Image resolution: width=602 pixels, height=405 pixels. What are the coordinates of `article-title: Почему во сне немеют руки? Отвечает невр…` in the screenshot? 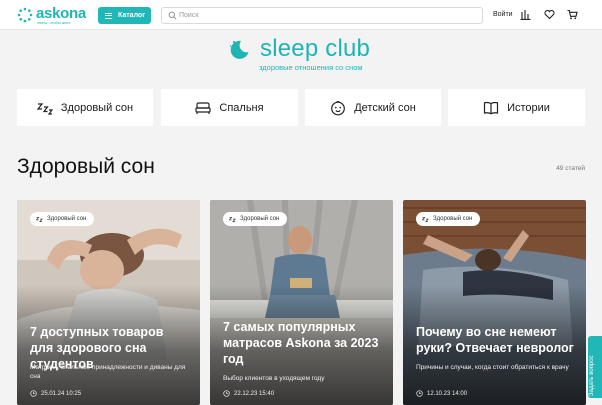 It's located at (496, 340).